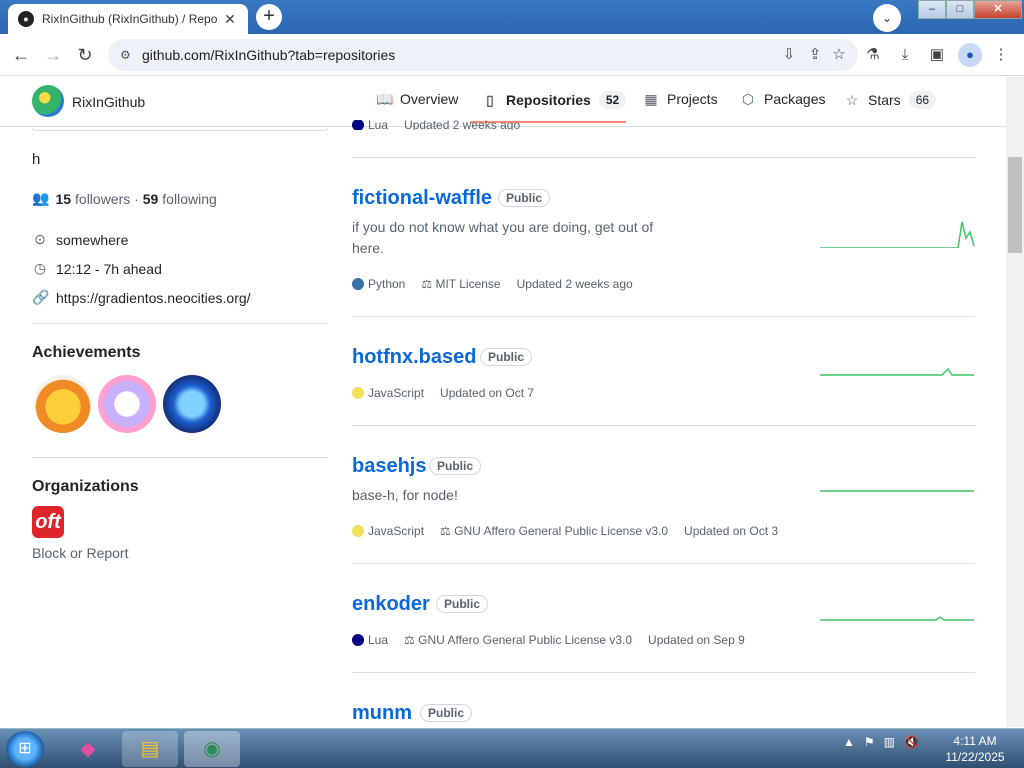 This screenshot has width=1024, height=768. Describe the element at coordinates (554, 100) in the screenshot. I see `tab-repositories: ▯ Repositories 52` at that location.